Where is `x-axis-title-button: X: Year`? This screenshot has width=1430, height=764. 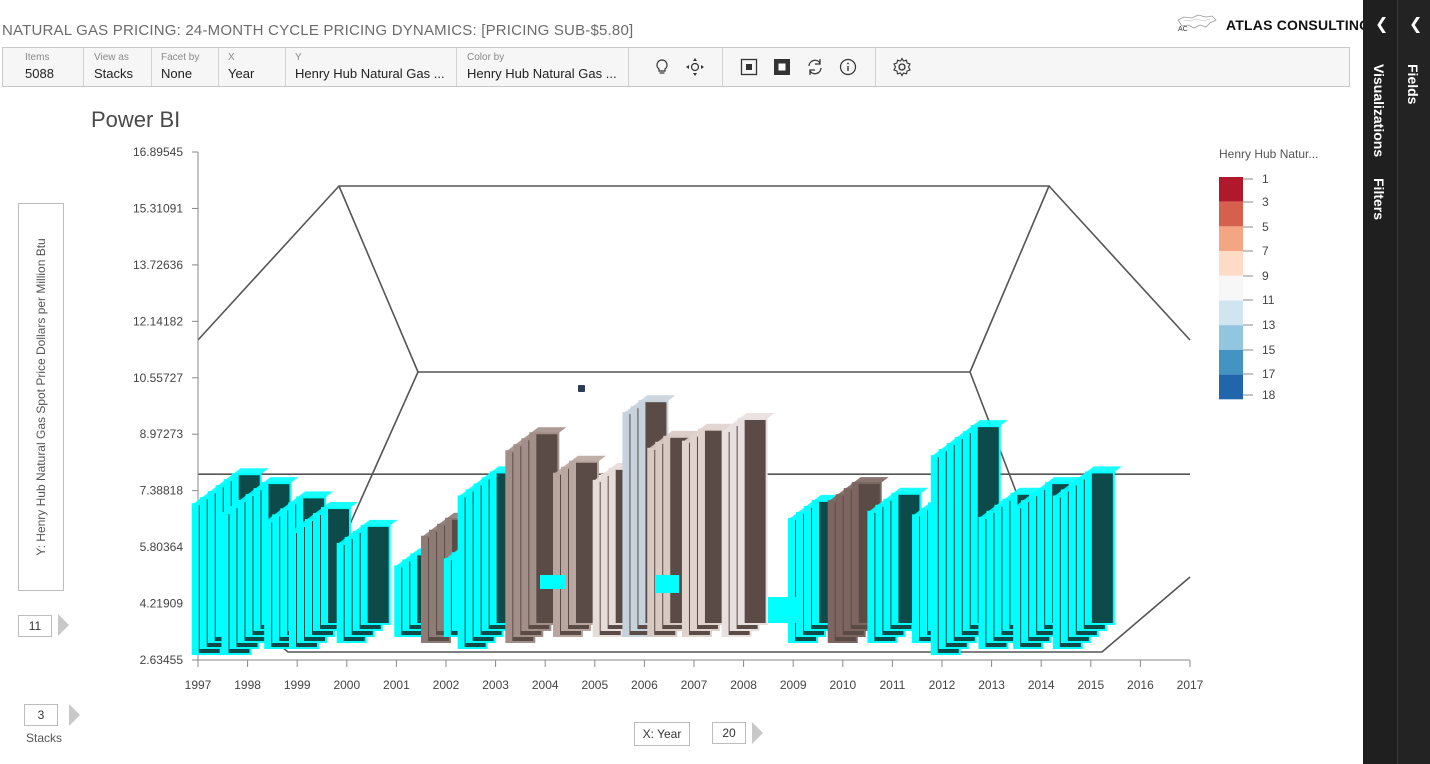 x-axis-title-button: X: Year is located at coordinates (662, 734).